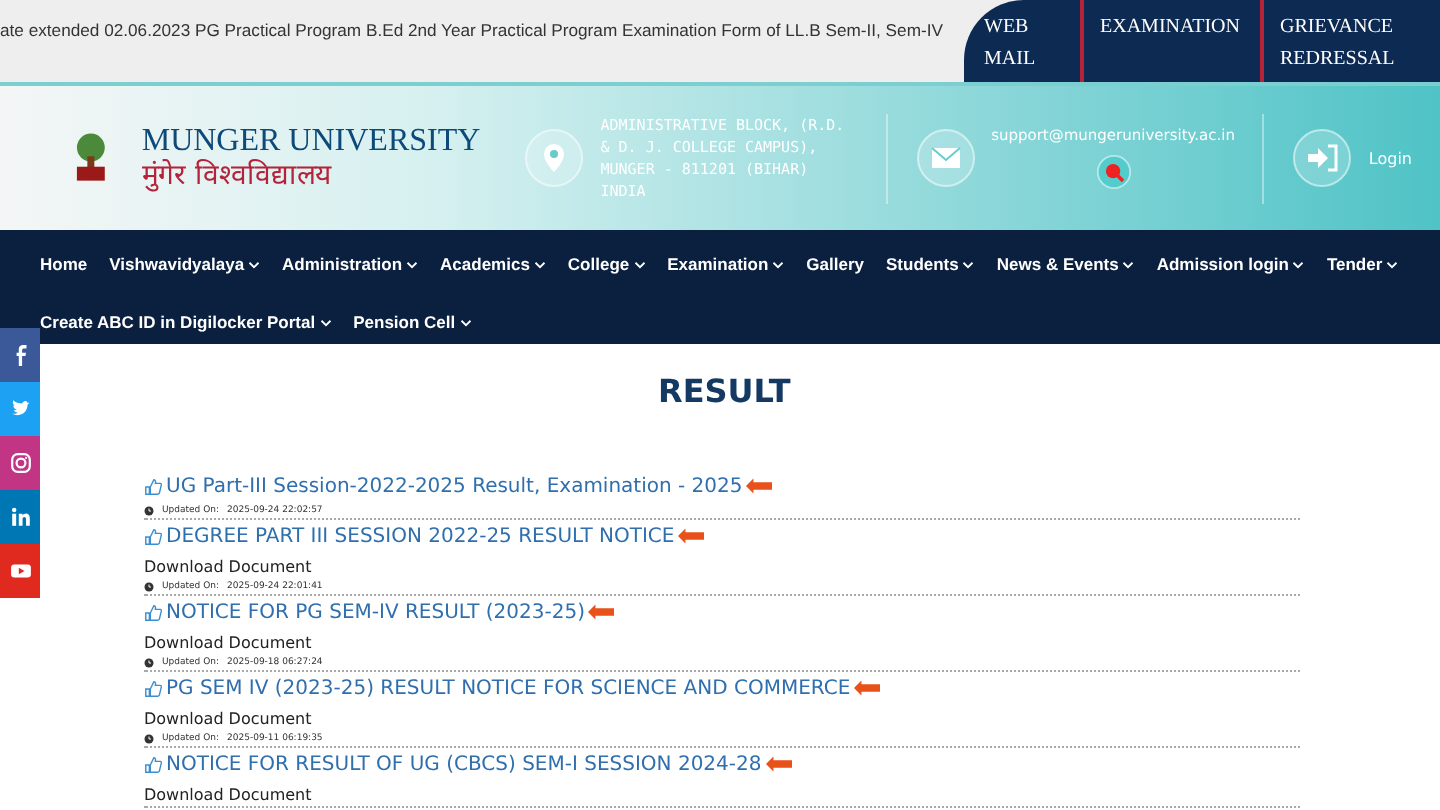 This screenshot has height=810, width=1440. Describe the element at coordinates (472, 31) in the screenshot. I see `news-ticker: ate extended 02.06.2023 PG Practical Program B.Ed 2nd Year Practical Program Examination Form of LL.B Sem-II, Sem-IV` at that location.